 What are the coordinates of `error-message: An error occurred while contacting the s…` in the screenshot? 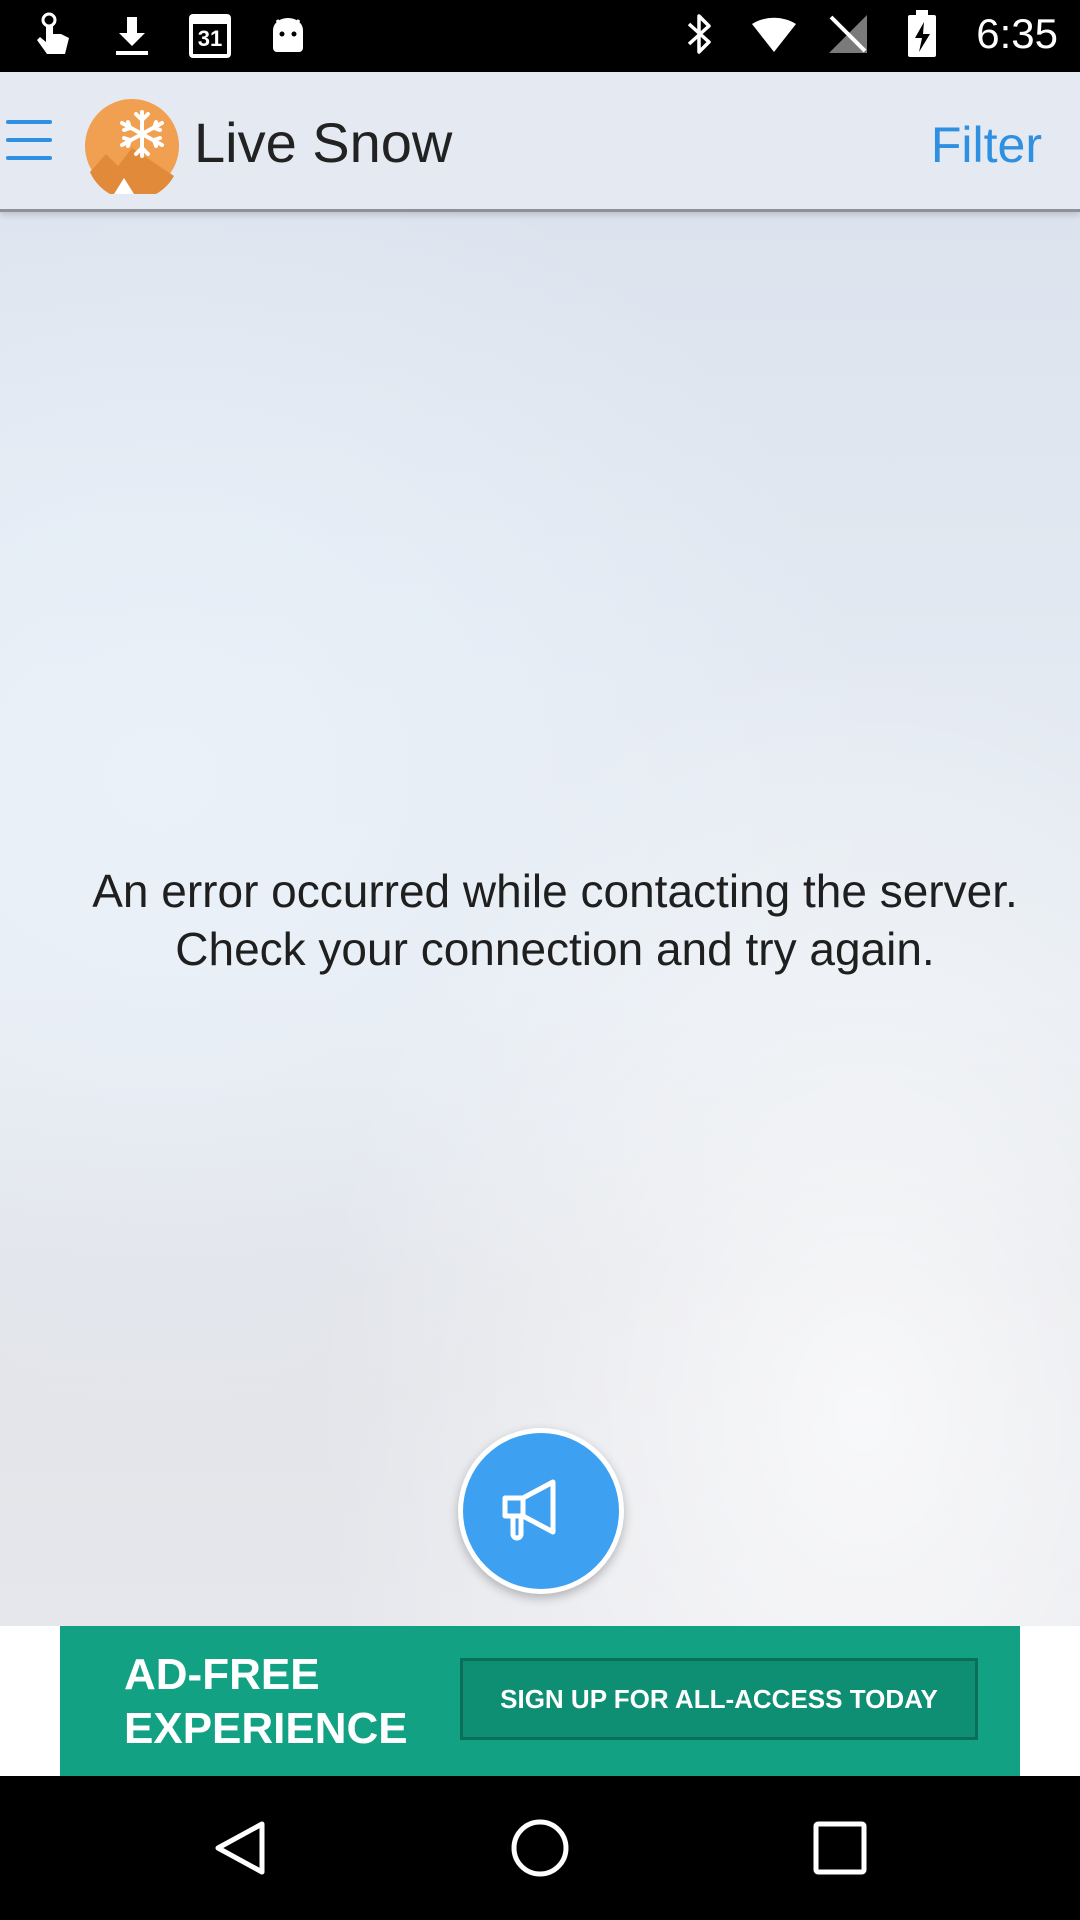 It's located at (555, 920).